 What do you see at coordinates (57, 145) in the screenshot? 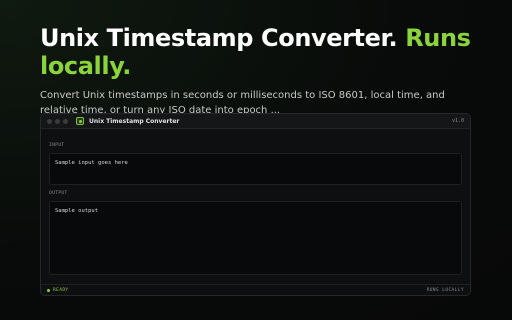
I see `input-label: INPUT` at bounding box center [57, 145].